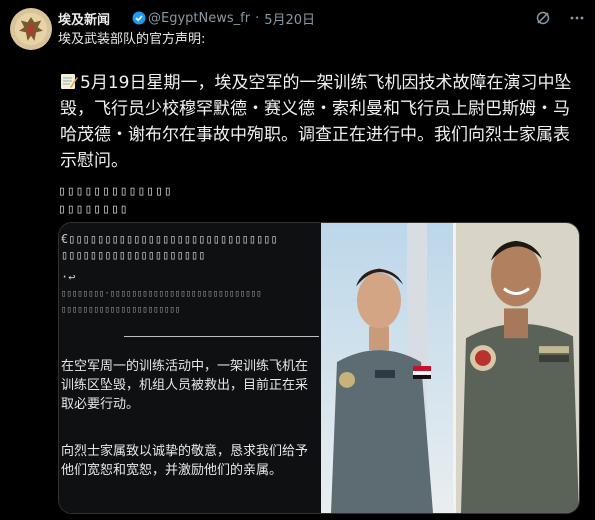  Describe the element at coordinates (84, 18) in the screenshot. I see `author-name: 埃及新闻` at that location.